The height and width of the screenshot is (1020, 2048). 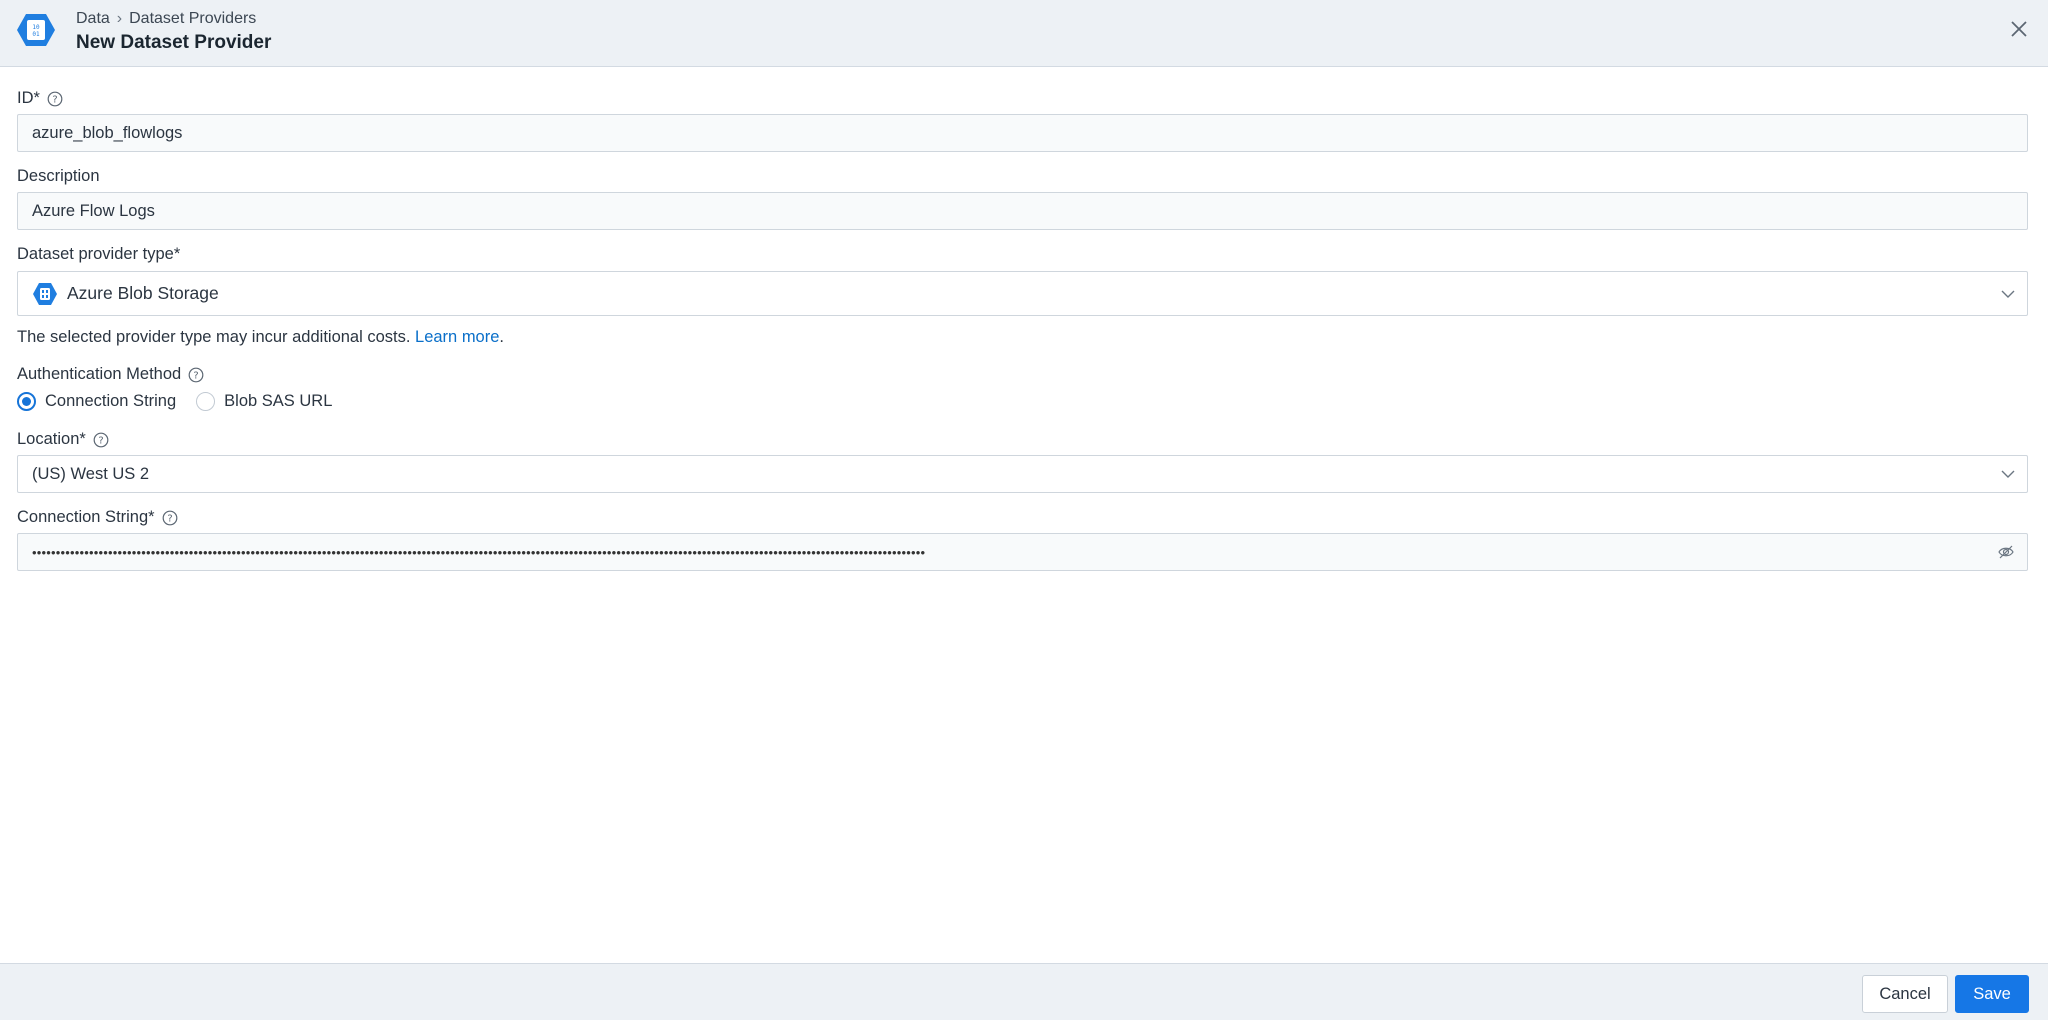 I want to click on azure-blob-hex-icon: 10 01, so click(x=36, y=30).